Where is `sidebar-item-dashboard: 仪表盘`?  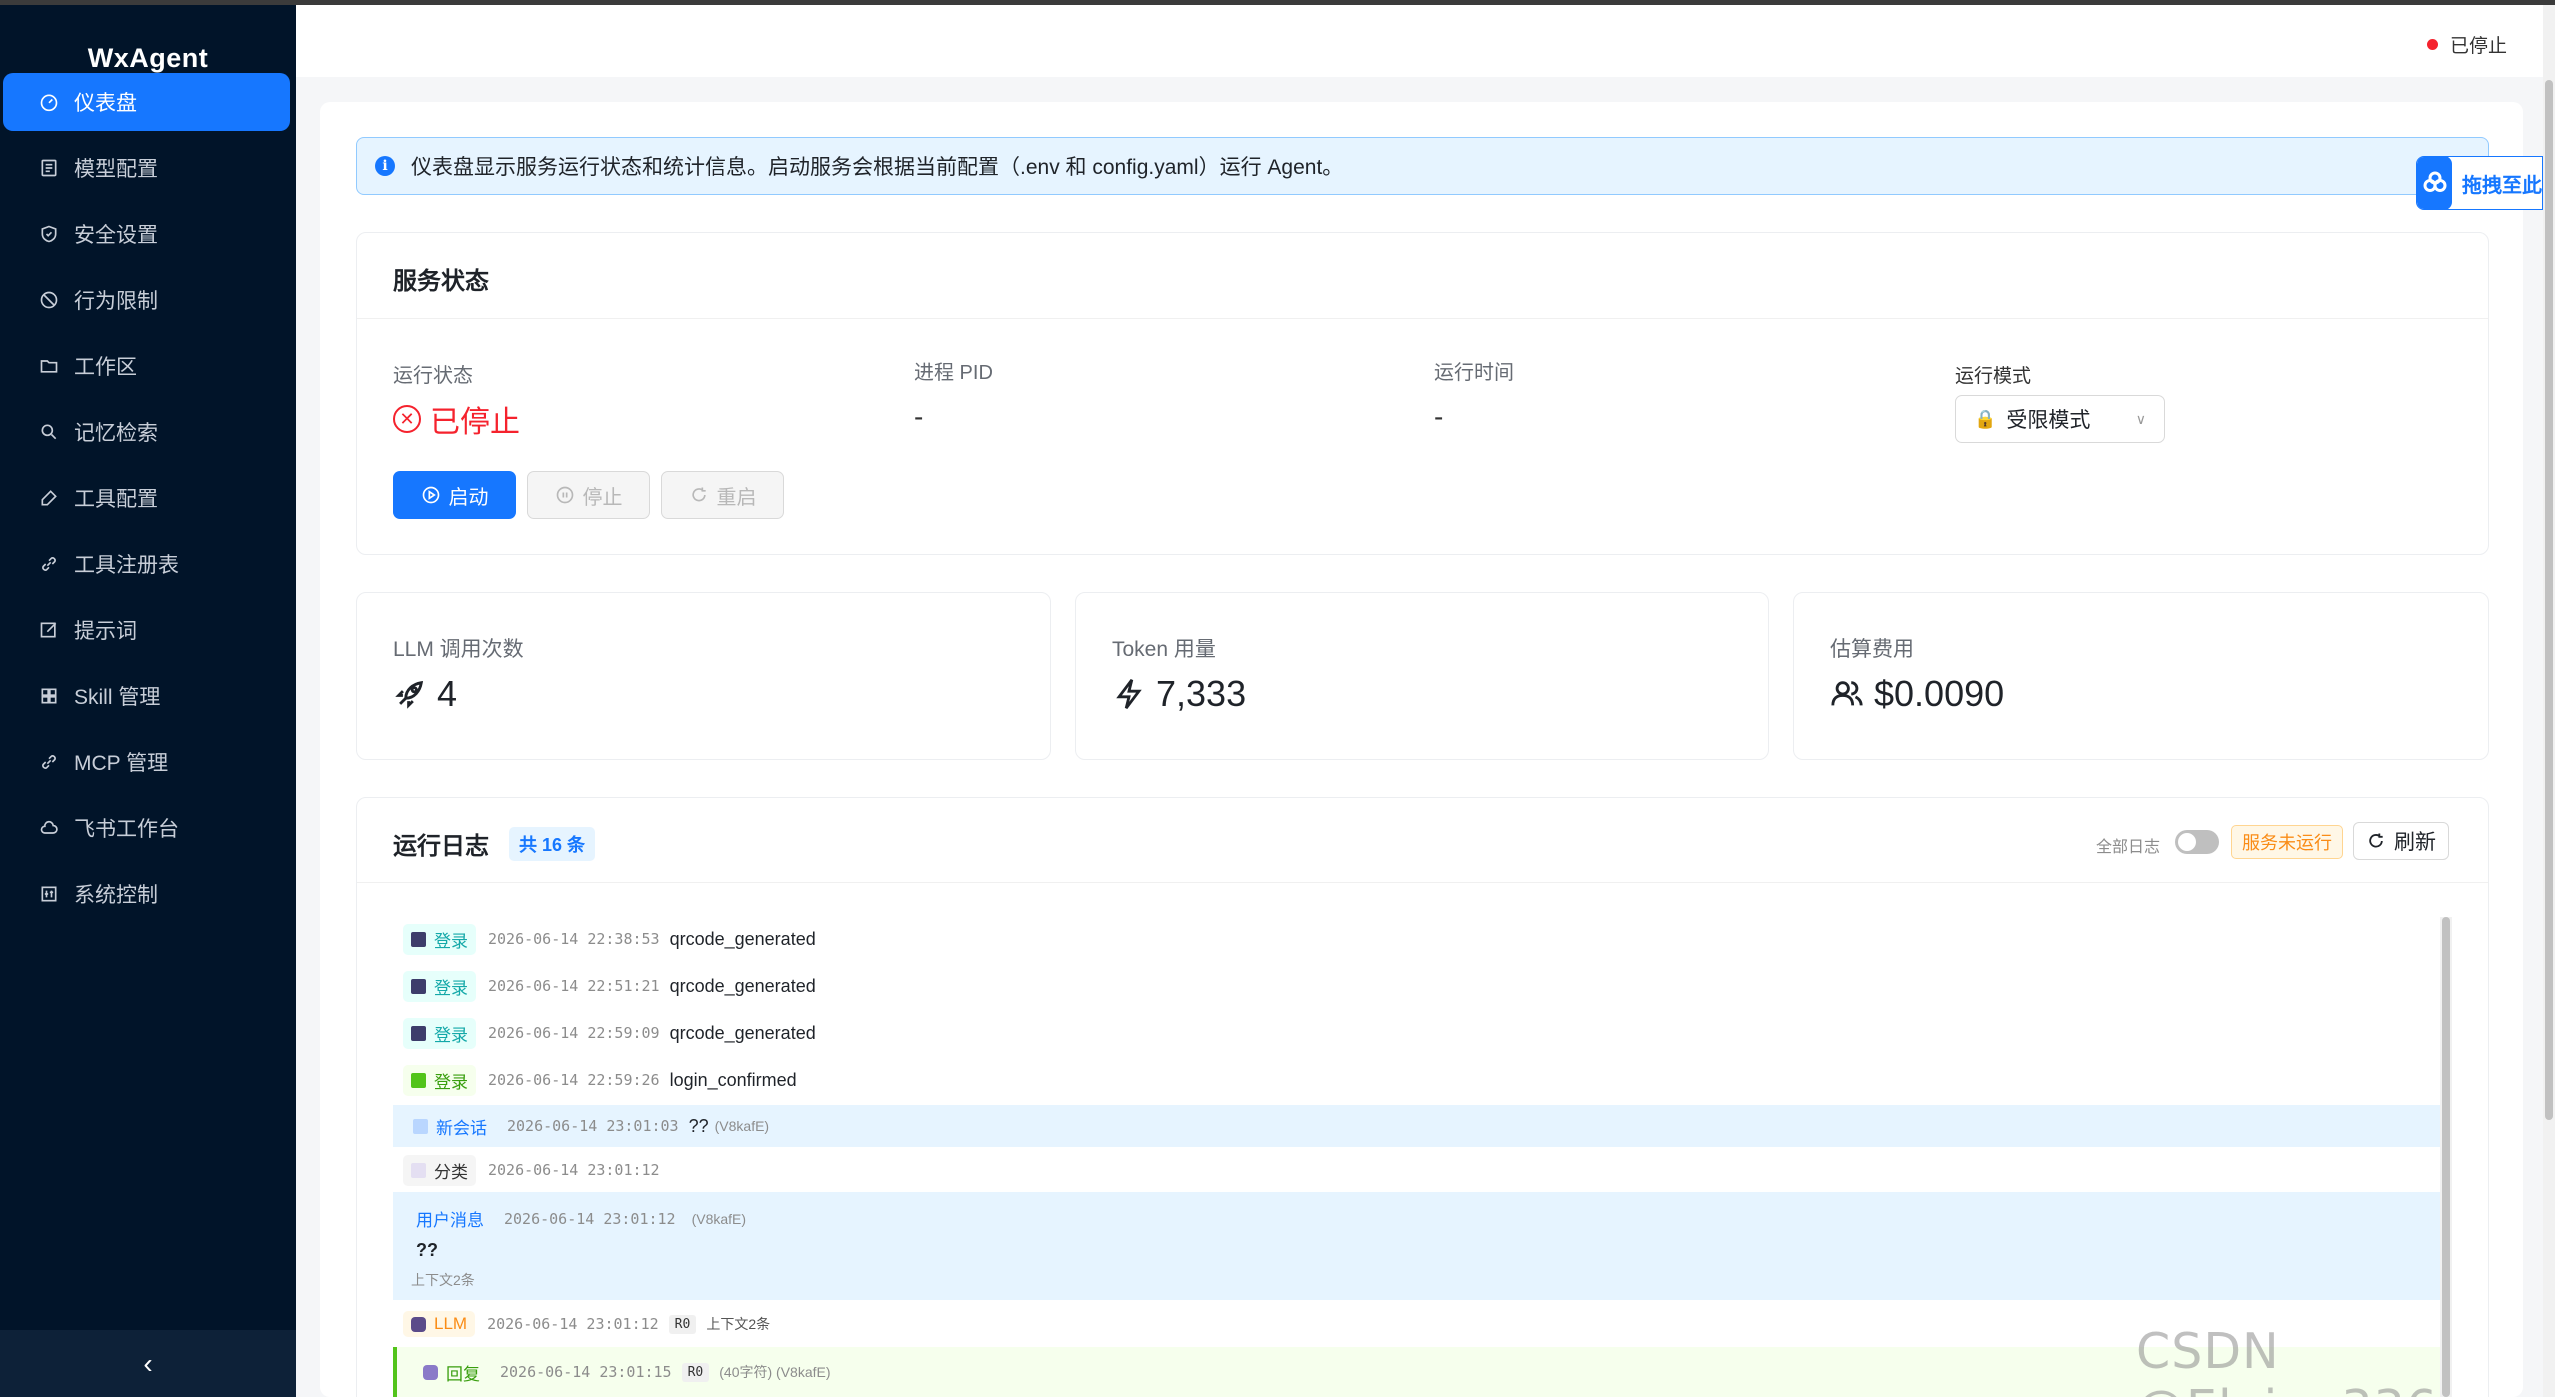
sidebar-item-dashboard: 仪表盘 is located at coordinates (146, 102).